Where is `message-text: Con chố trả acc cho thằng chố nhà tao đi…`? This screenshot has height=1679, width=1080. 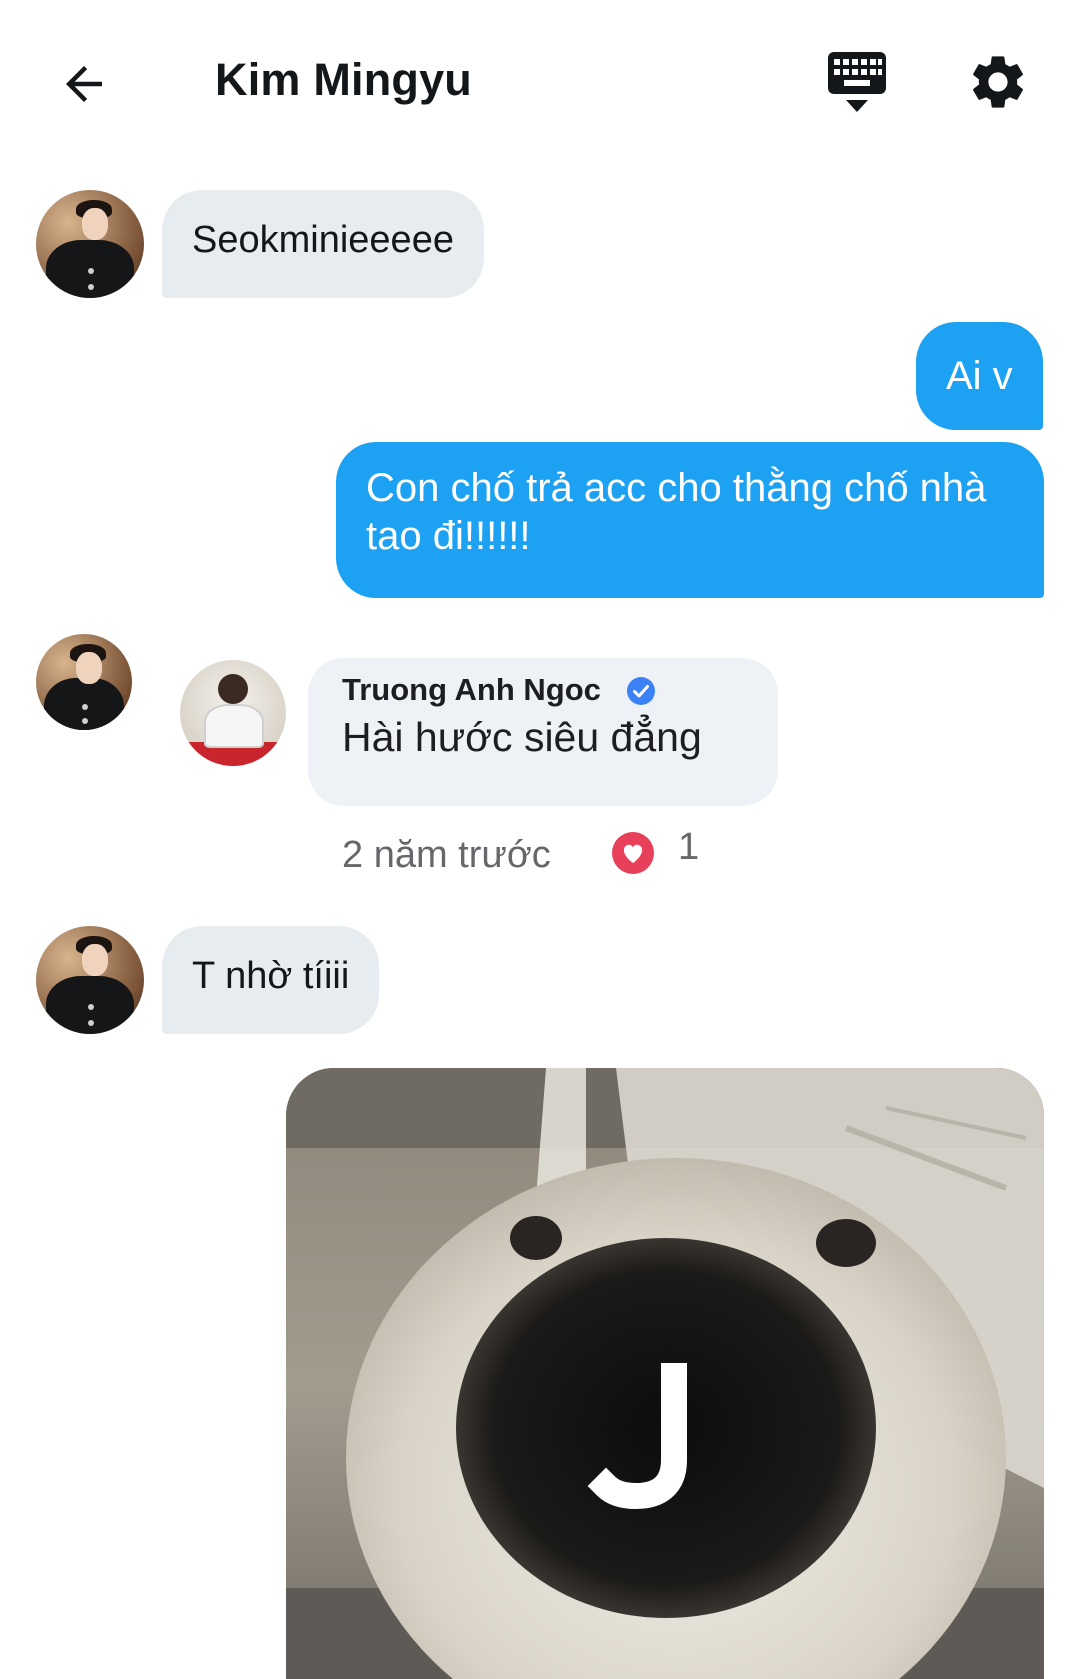 message-text: Con chố trả acc cho thằng chố nhà tao đi… is located at coordinates (676, 512).